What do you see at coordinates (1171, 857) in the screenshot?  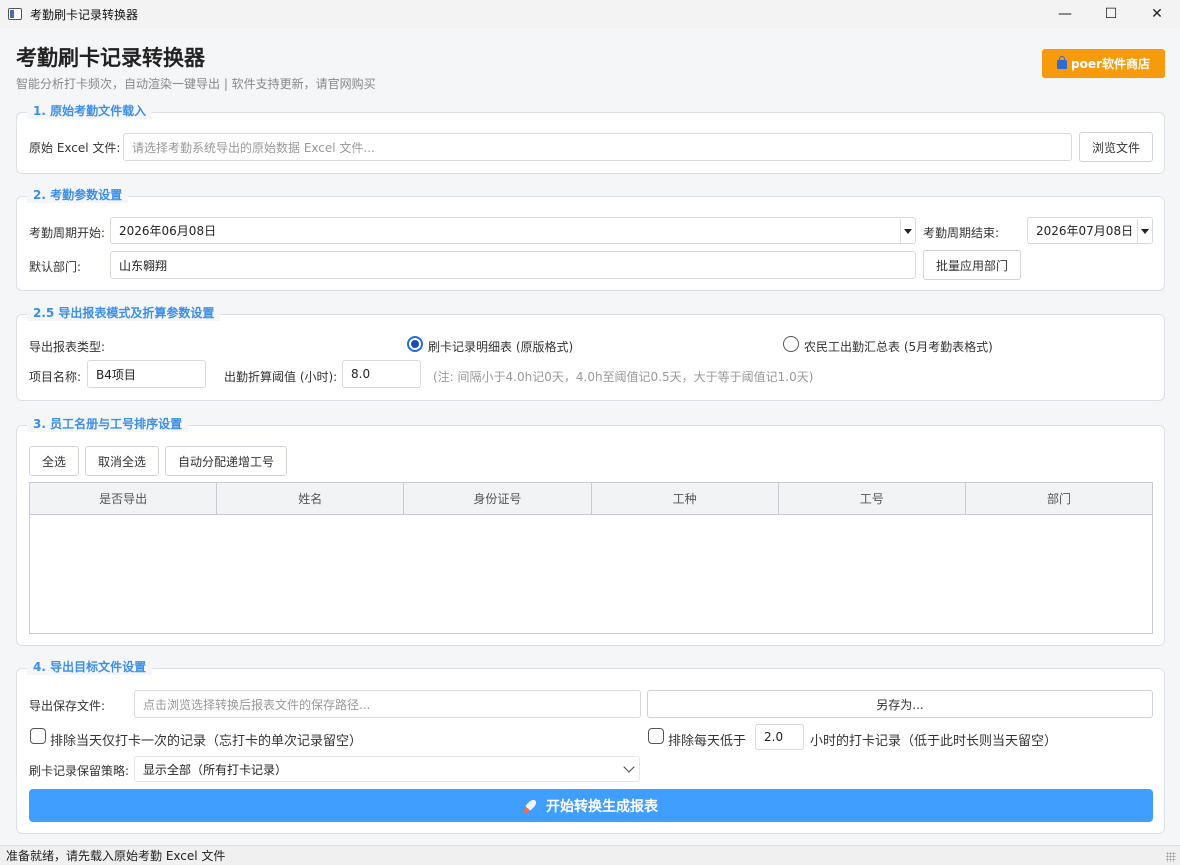 I see `resize-grip-icon` at bounding box center [1171, 857].